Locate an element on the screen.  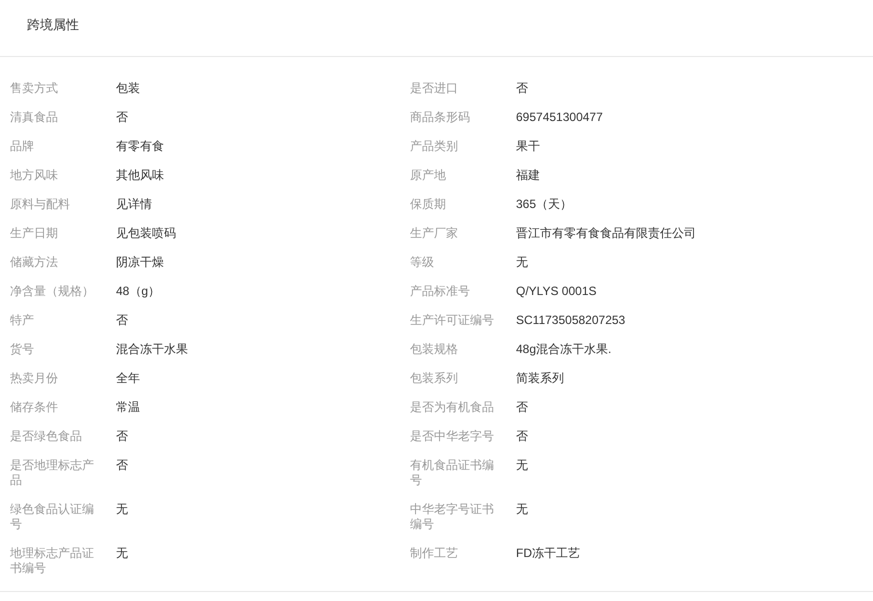
attribute-label: 包装系列 is located at coordinates (434, 378).